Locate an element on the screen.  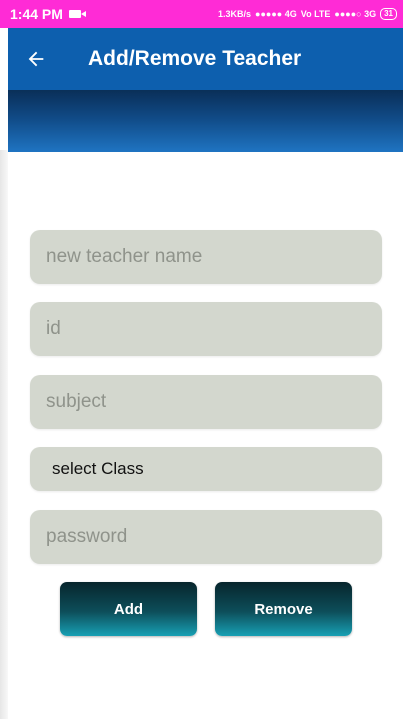
signal-2: ●●●●○ 3G is located at coordinates (355, 14).